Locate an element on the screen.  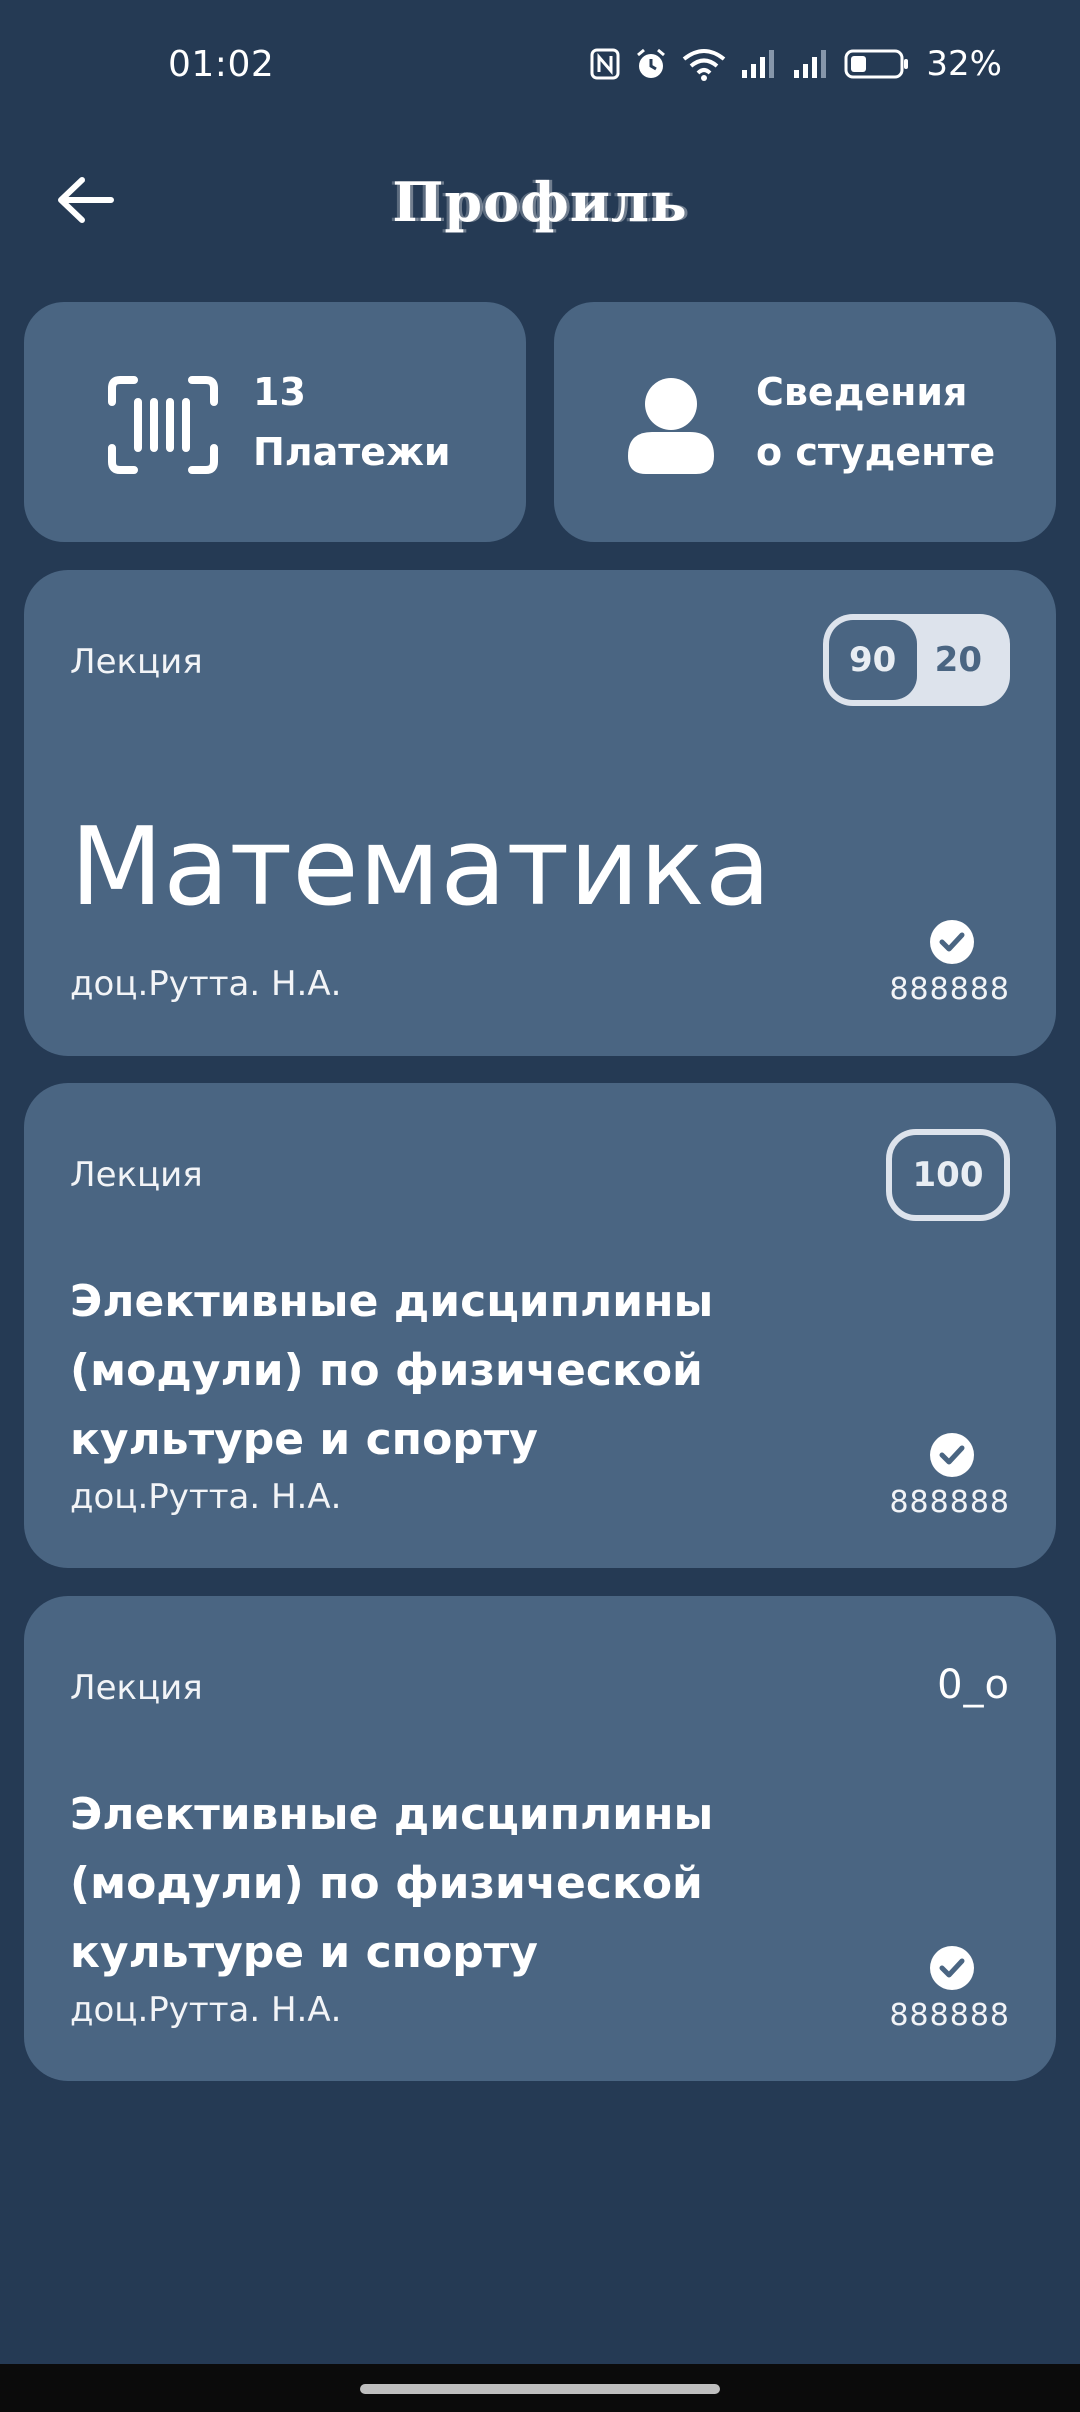
system-navigation-bar is located at coordinates (540, 2388).